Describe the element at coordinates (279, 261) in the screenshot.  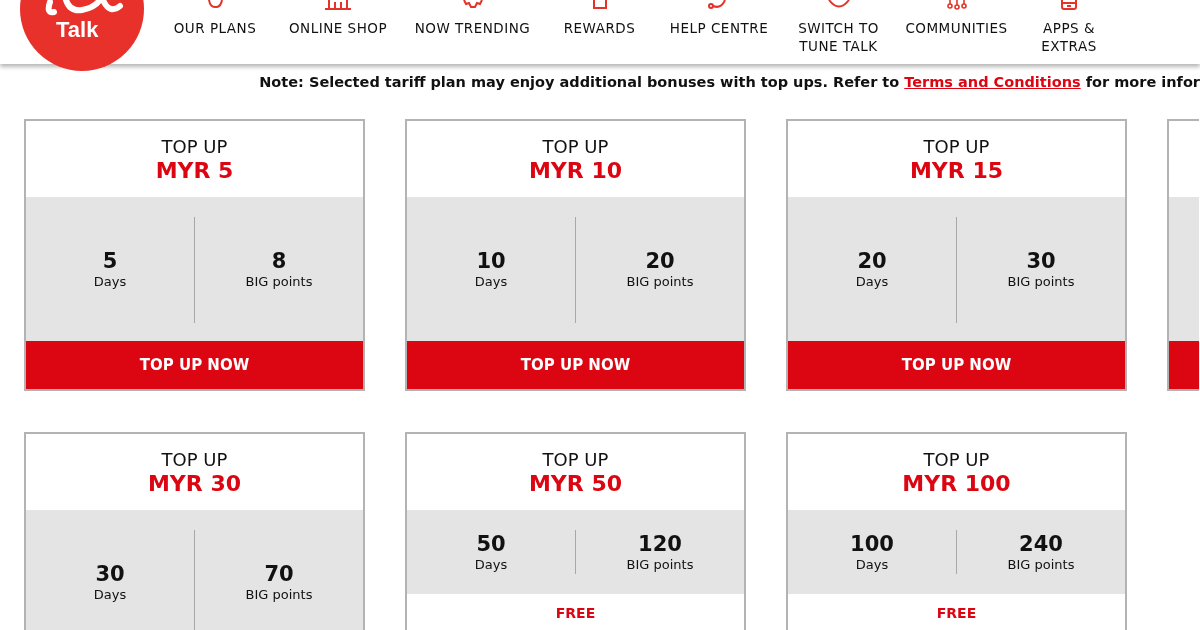
I see `points-value: 8` at that location.